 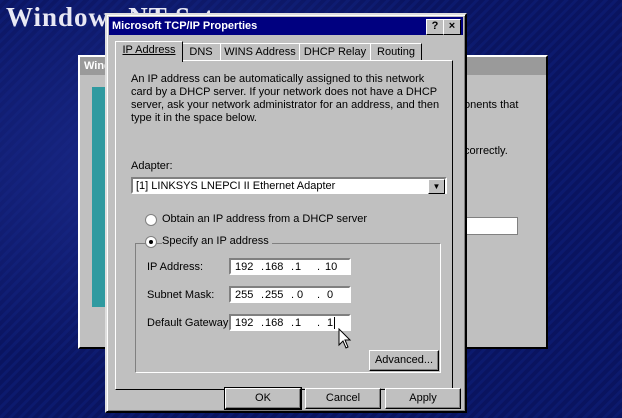 What do you see at coordinates (330, 295) in the screenshot?
I see `subnet-octet-4: 0` at bounding box center [330, 295].